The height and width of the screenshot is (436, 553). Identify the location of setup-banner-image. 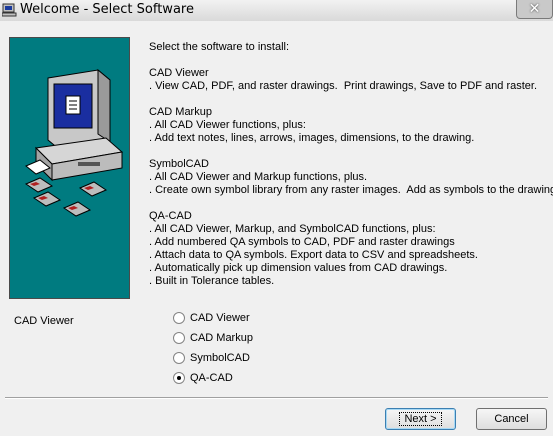
(69, 168).